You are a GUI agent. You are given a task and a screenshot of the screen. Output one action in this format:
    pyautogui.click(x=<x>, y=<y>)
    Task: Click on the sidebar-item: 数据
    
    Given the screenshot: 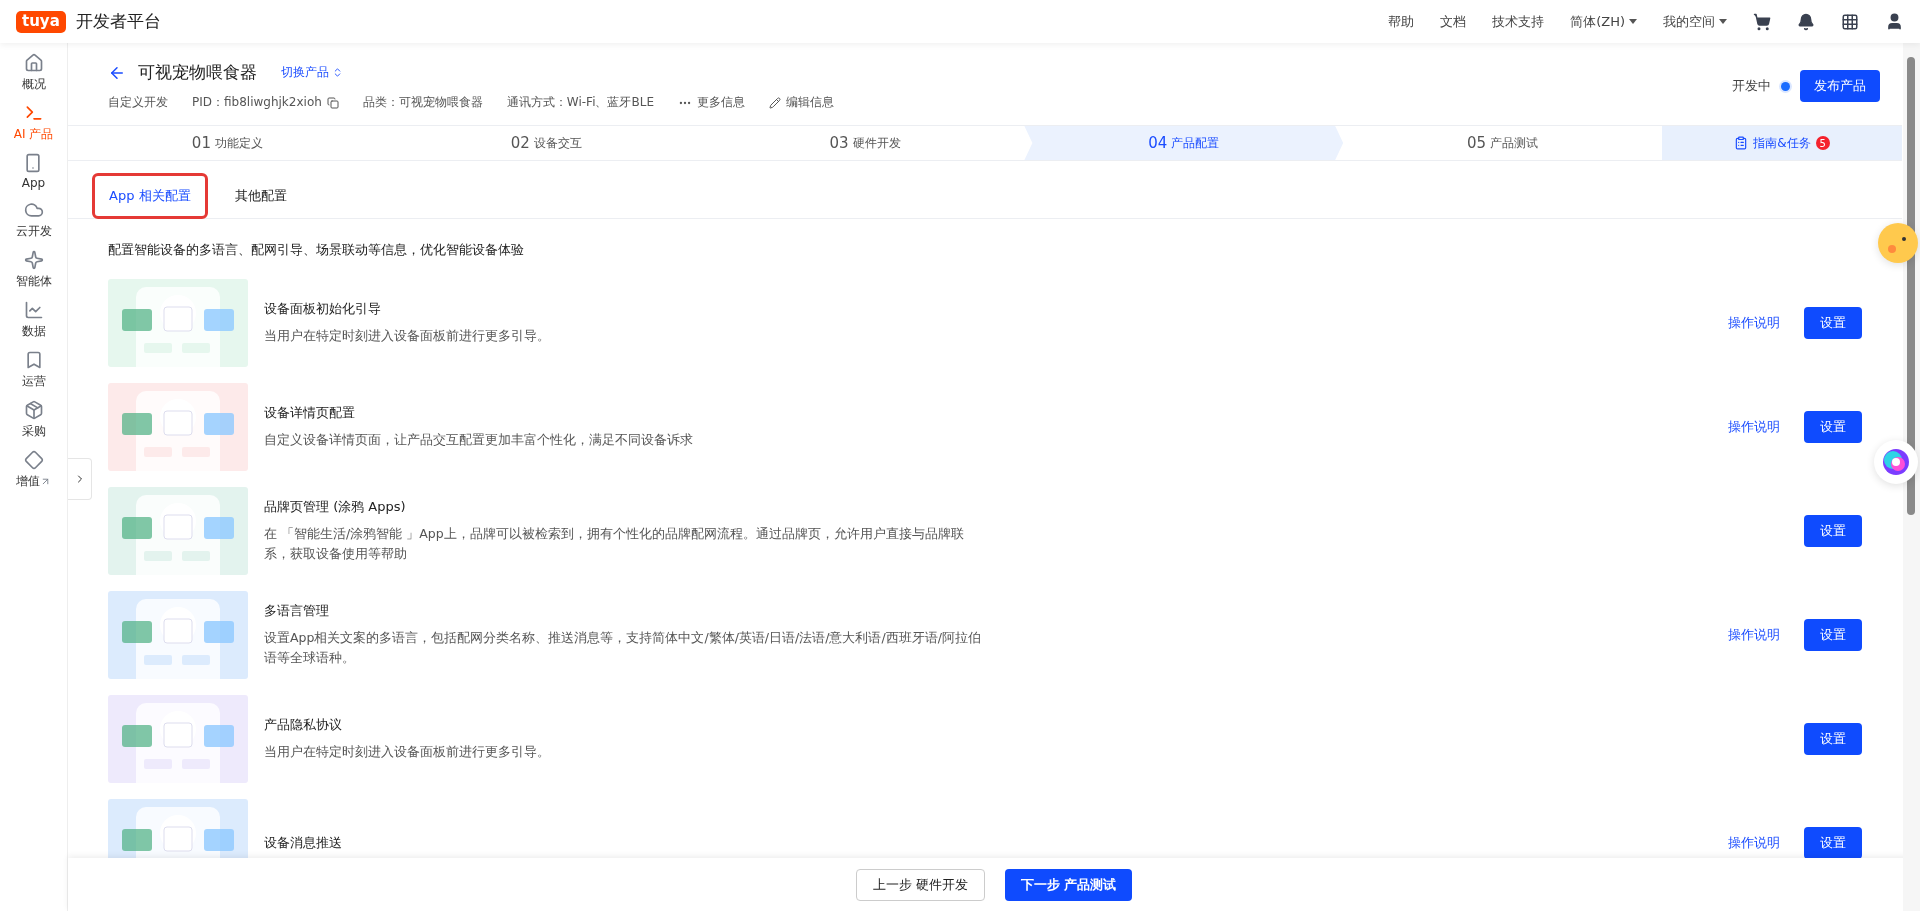 What is the action you would take?
    pyautogui.click(x=33, y=320)
    